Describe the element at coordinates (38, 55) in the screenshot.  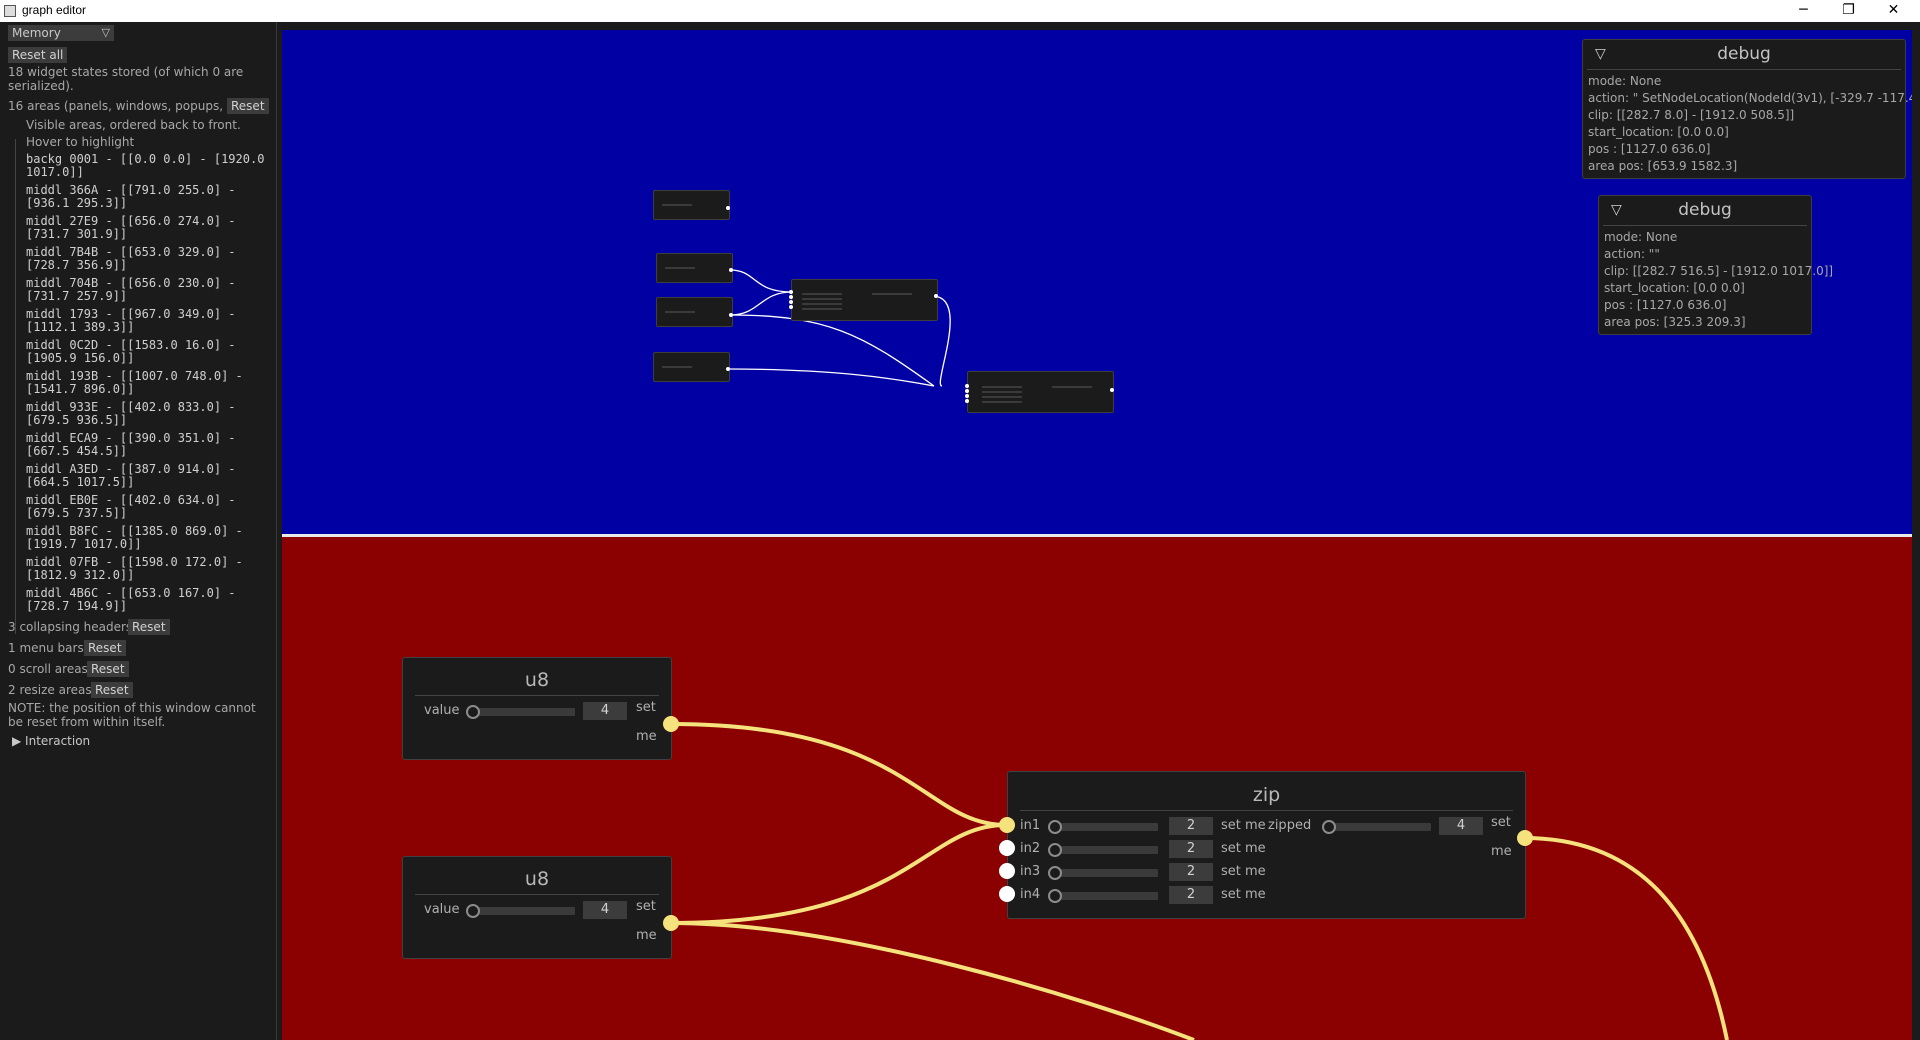
I see `reset-all-button: Reset all` at that location.